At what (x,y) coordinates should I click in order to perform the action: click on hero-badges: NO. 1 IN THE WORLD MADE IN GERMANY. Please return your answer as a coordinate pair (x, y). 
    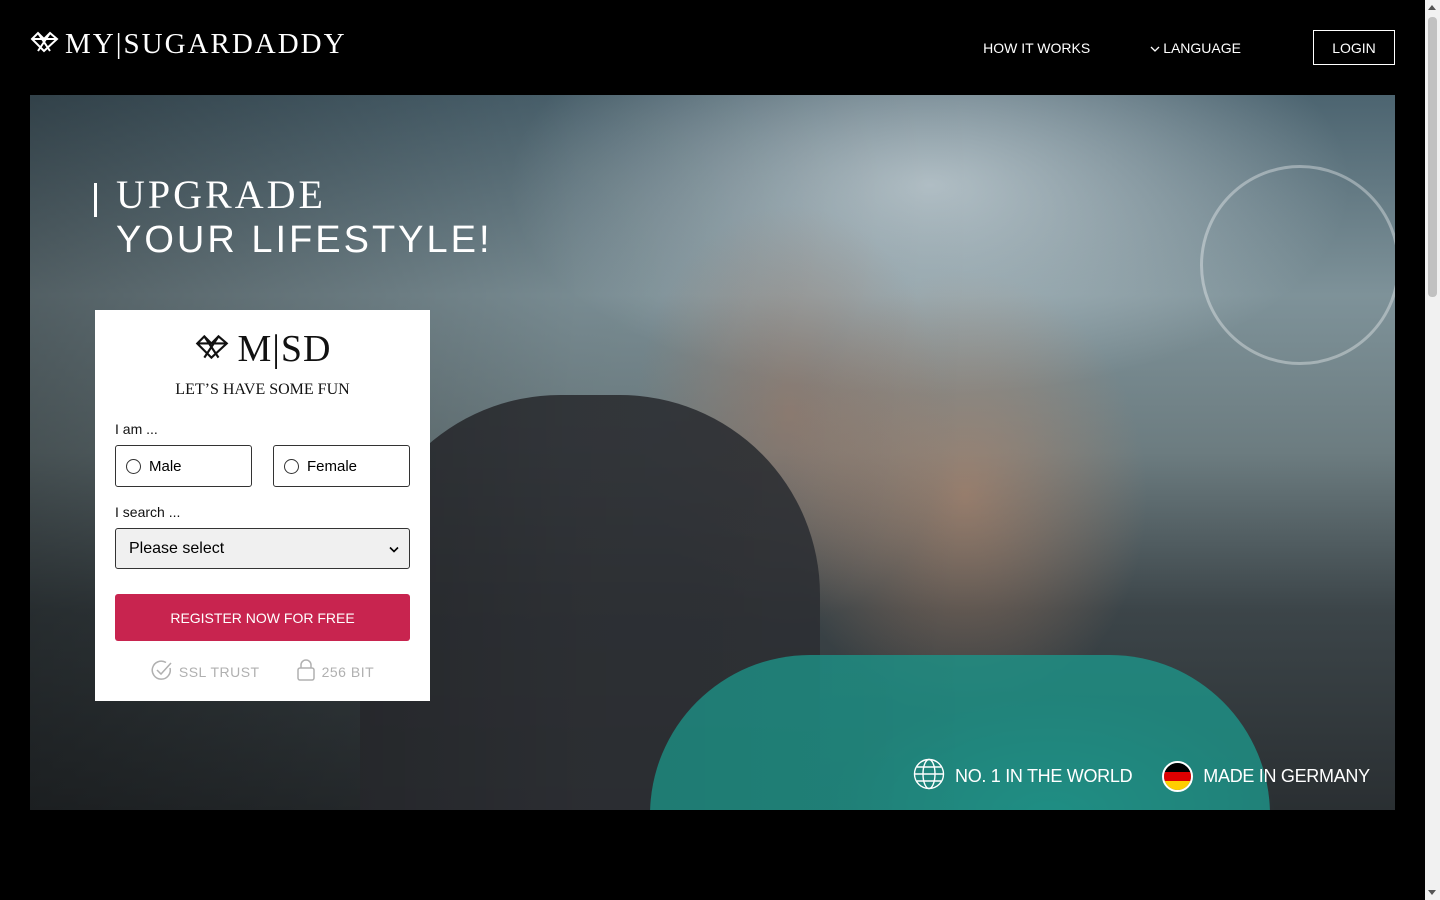
    Looking at the image, I should click on (1141, 776).